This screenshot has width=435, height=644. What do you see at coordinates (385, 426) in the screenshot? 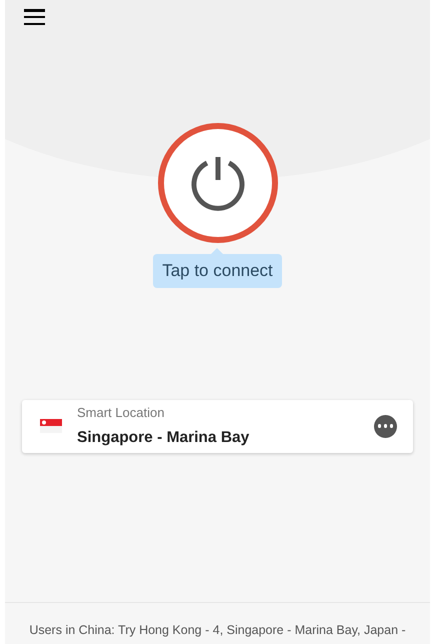
I see `more-options-icon` at bounding box center [385, 426].